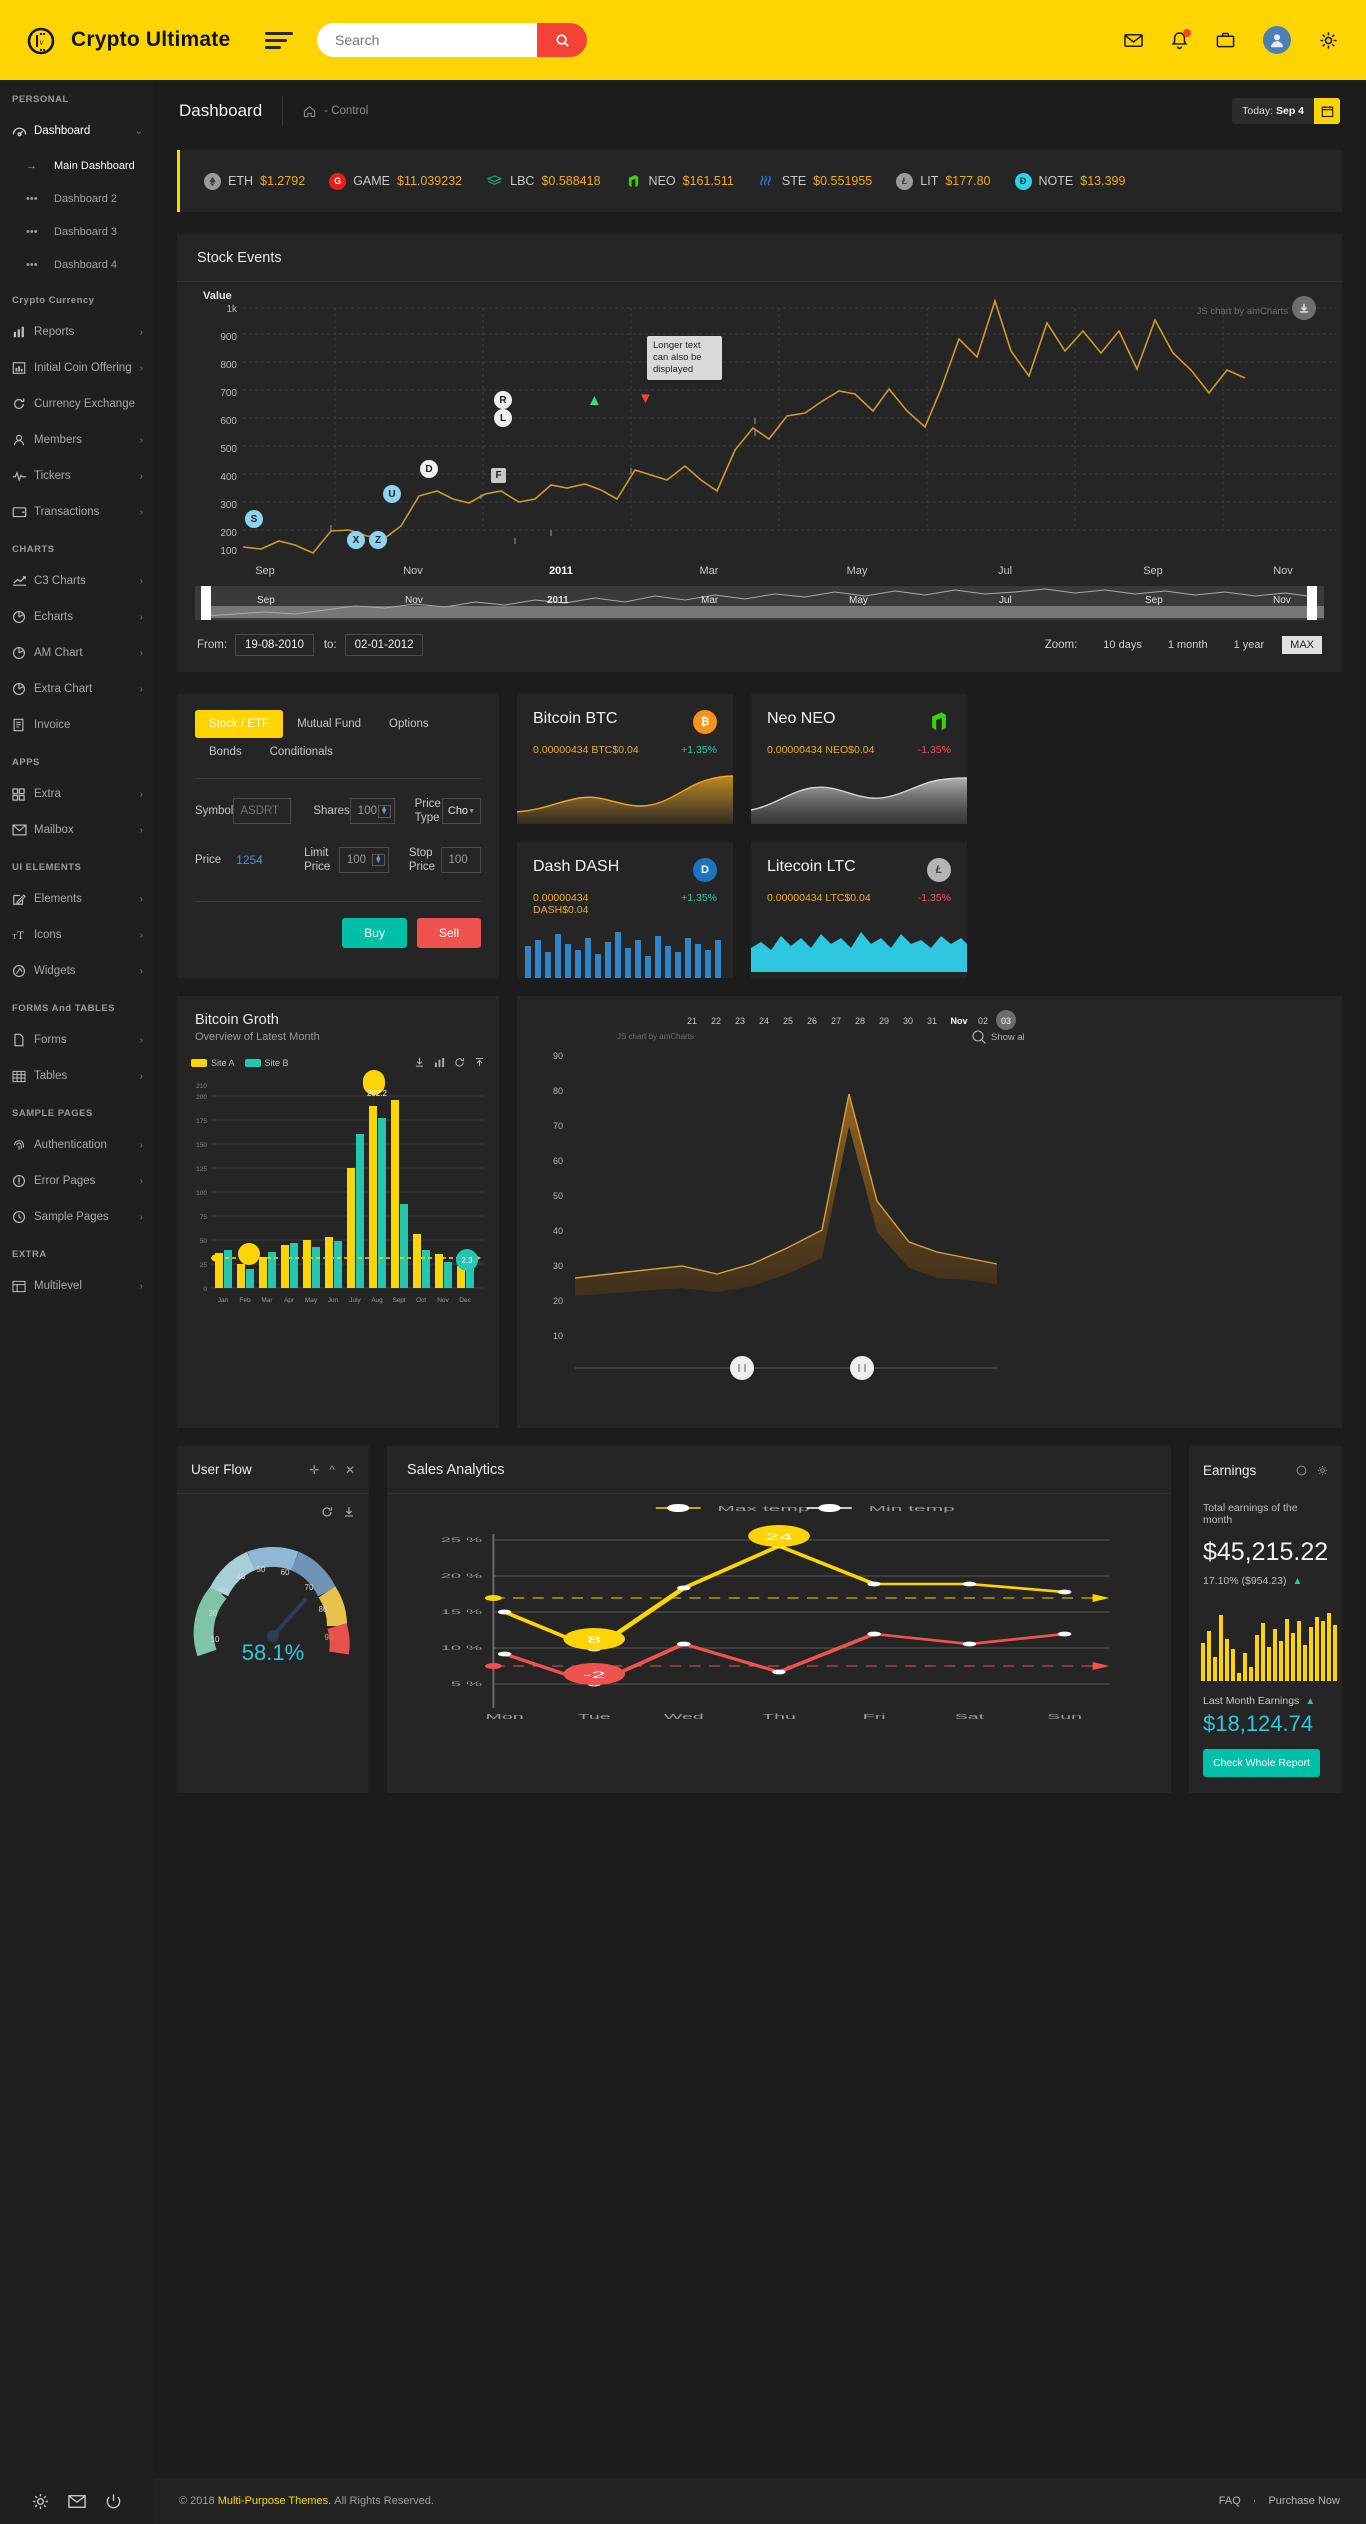 The height and width of the screenshot is (2524, 1366). I want to click on sidebar-item-dashboard: Dashboard ⌄, so click(76, 131).